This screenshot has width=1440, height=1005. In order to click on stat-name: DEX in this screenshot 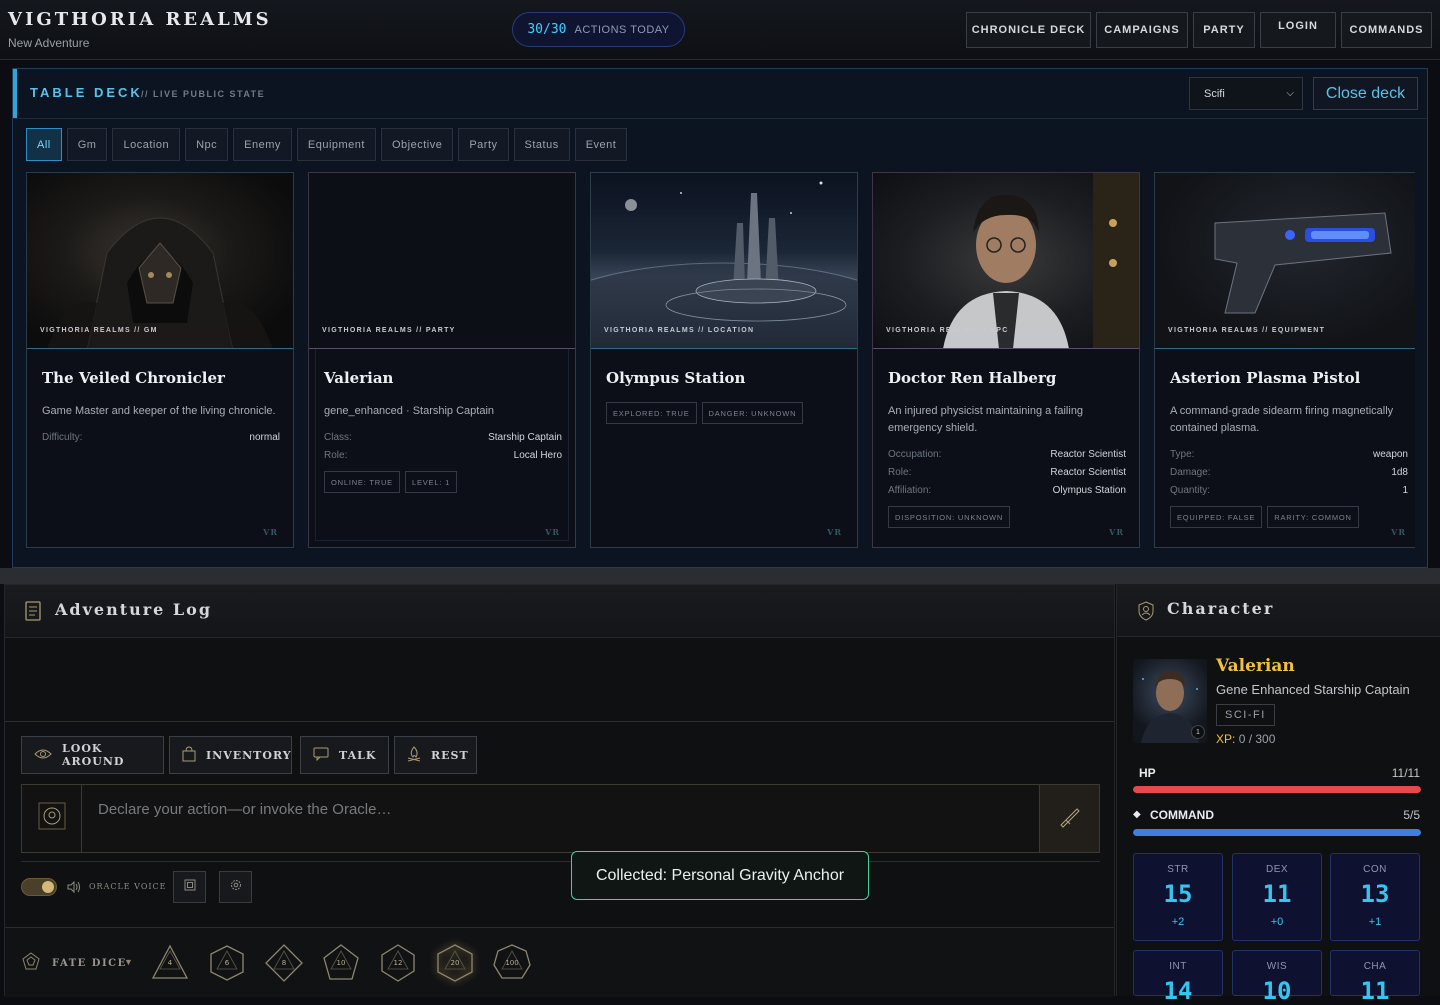, I will do `click(1277, 869)`.